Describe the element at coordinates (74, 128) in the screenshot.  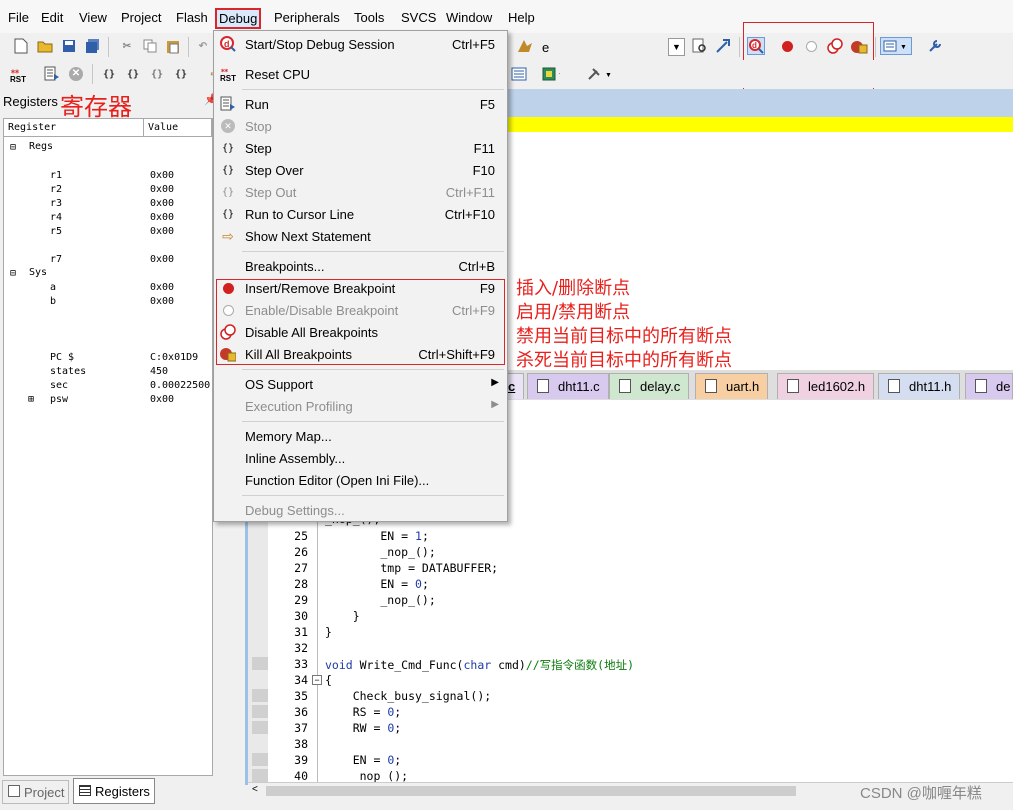
I see `column-header-register: Register` at that location.